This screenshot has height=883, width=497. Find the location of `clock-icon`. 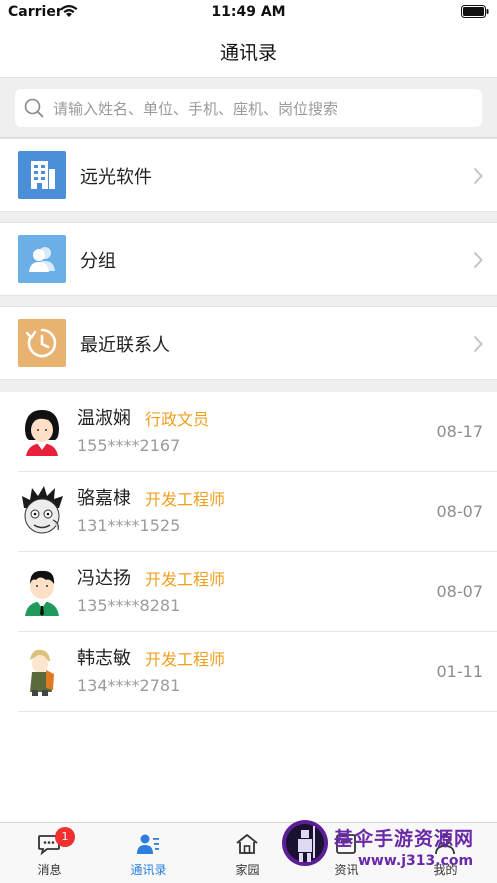

clock-icon is located at coordinates (42, 343).